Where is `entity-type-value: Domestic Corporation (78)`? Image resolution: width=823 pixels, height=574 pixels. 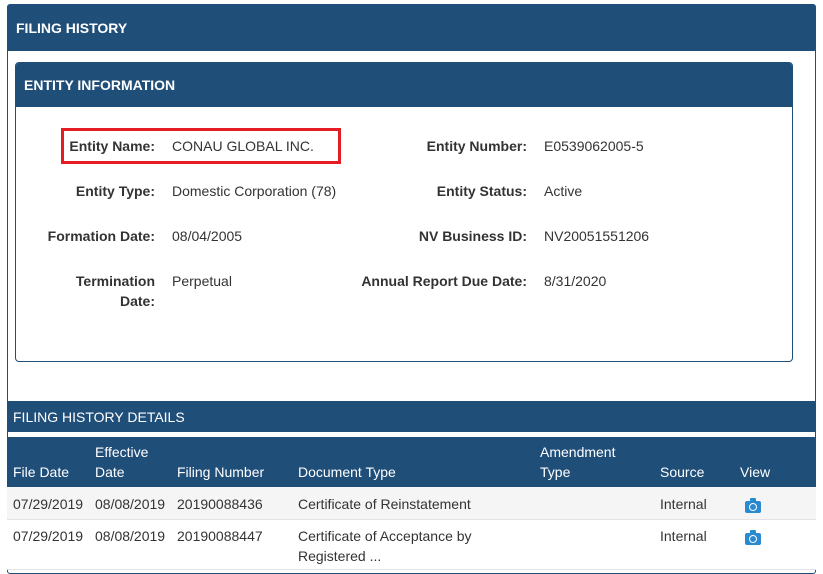 entity-type-value: Domestic Corporation (78) is located at coordinates (254, 191).